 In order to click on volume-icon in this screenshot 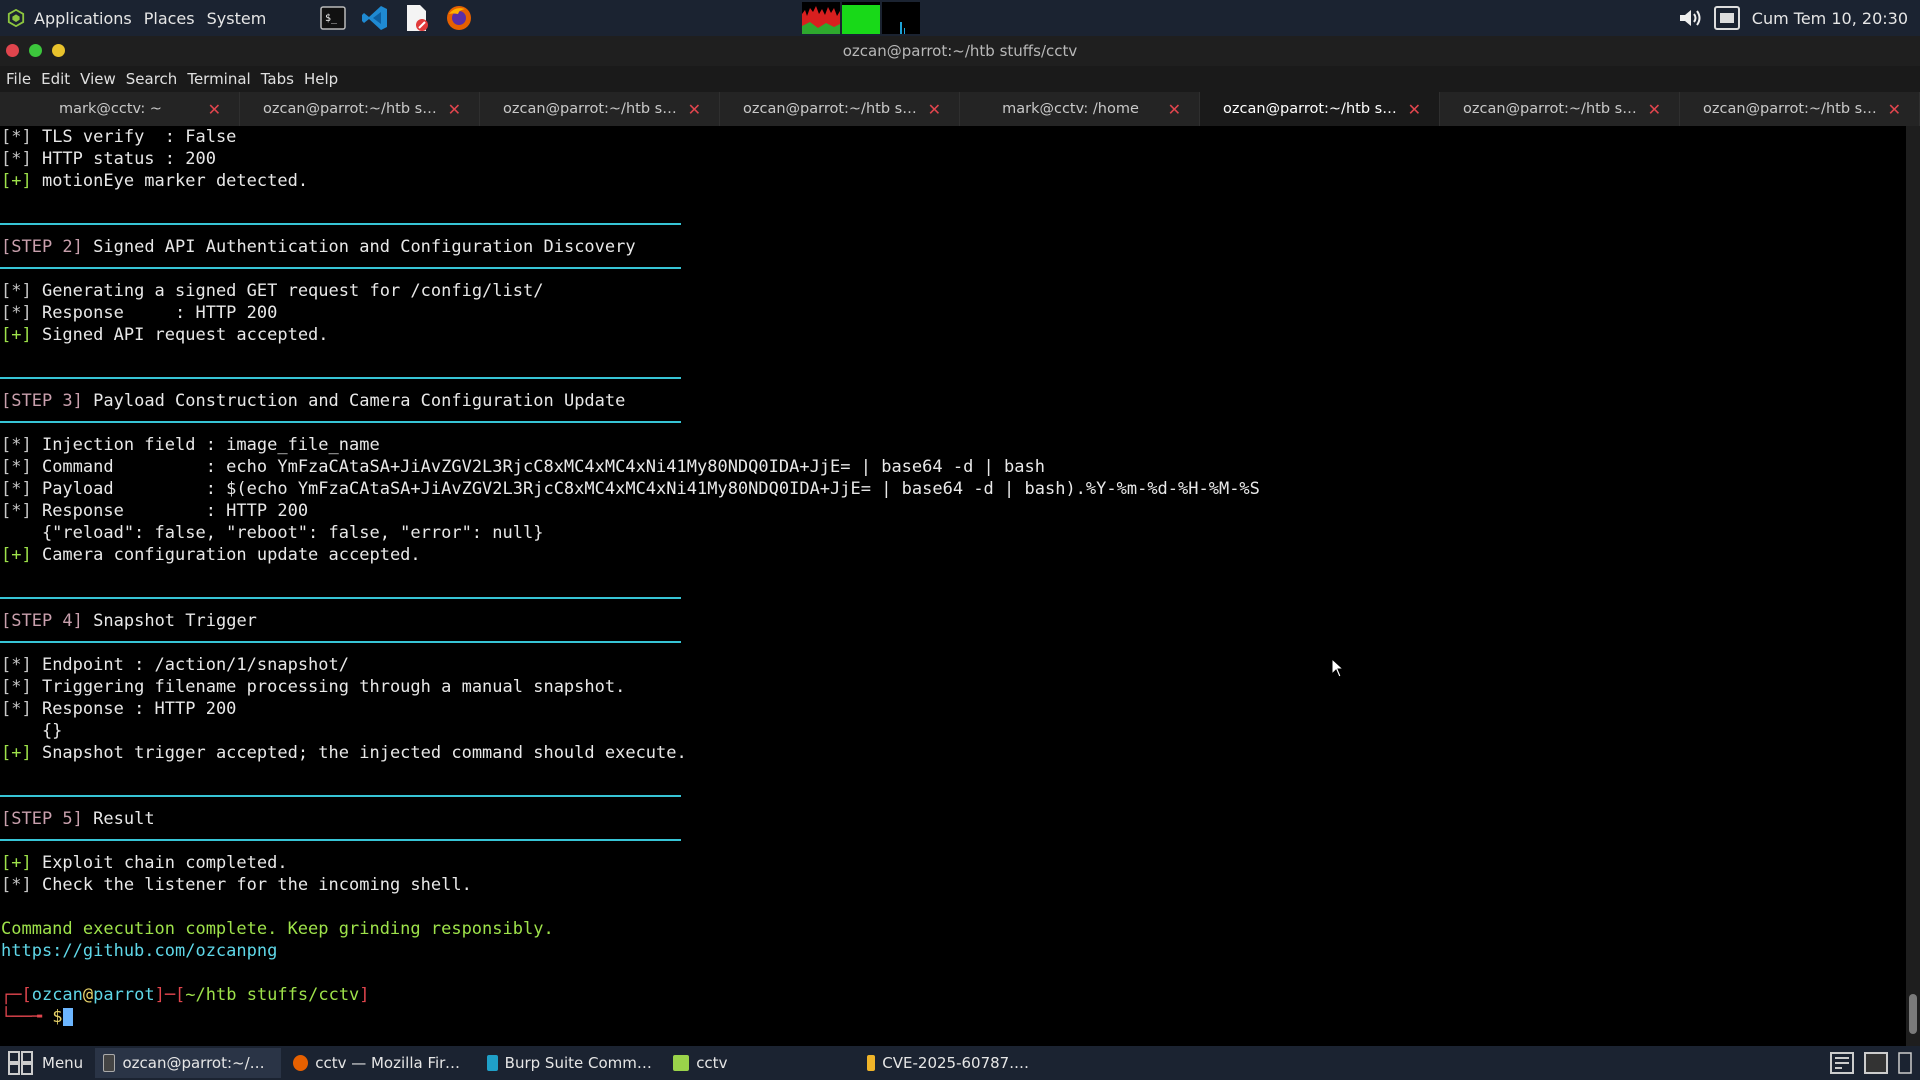, I will do `click(1690, 18)`.